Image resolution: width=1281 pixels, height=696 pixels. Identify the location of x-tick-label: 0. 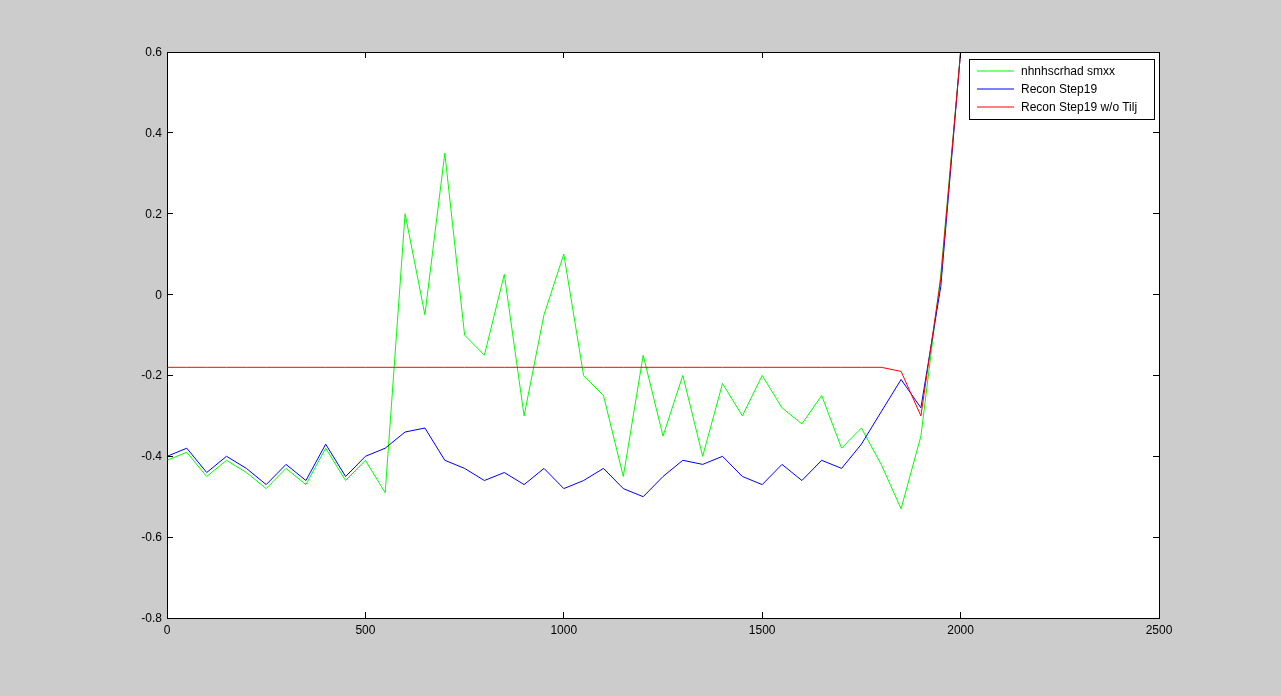
(167, 630).